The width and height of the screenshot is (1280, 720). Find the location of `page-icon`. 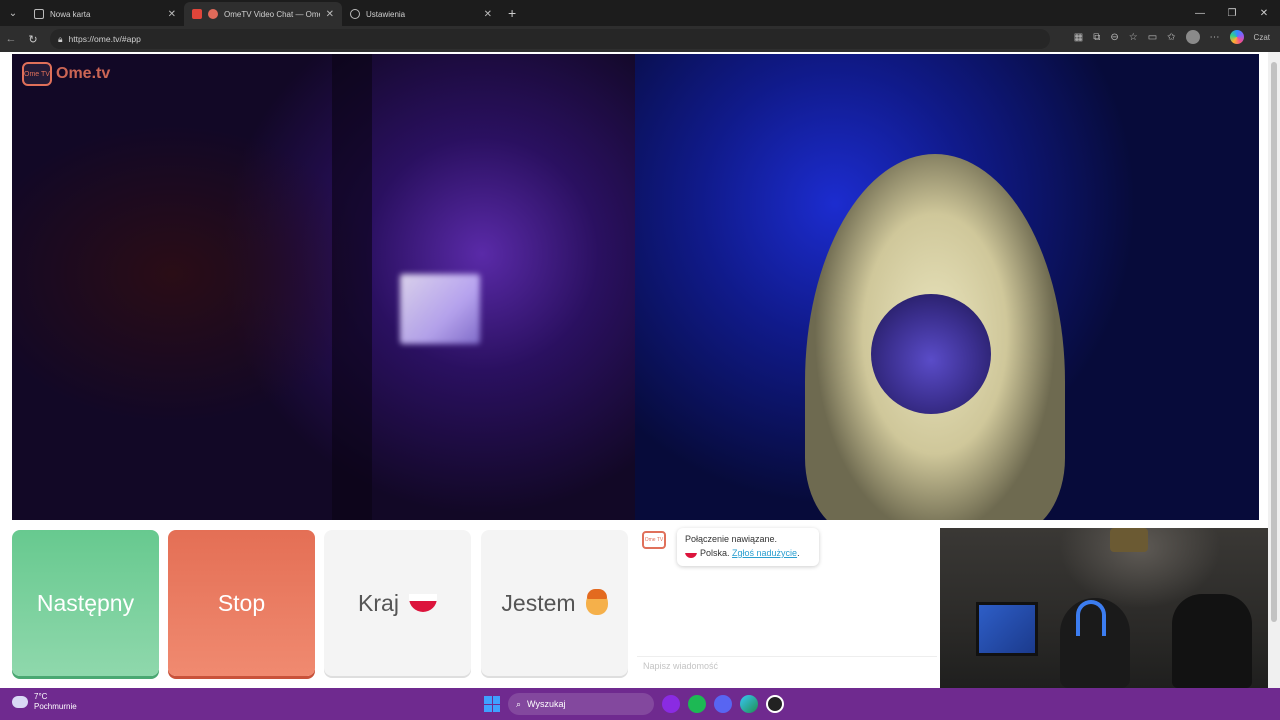

page-icon is located at coordinates (39, 14).